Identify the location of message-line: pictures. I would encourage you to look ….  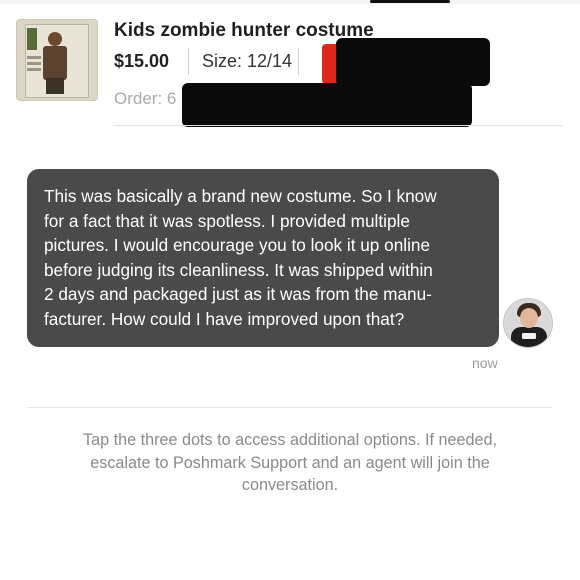
(237, 245).